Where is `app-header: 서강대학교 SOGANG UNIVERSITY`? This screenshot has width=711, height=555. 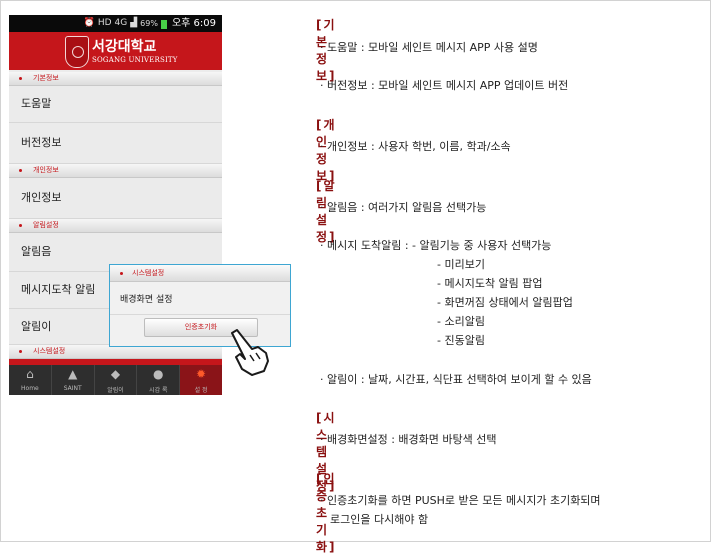 app-header: 서강대학교 SOGANG UNIVERSITY is located at coordinates (115, 51).